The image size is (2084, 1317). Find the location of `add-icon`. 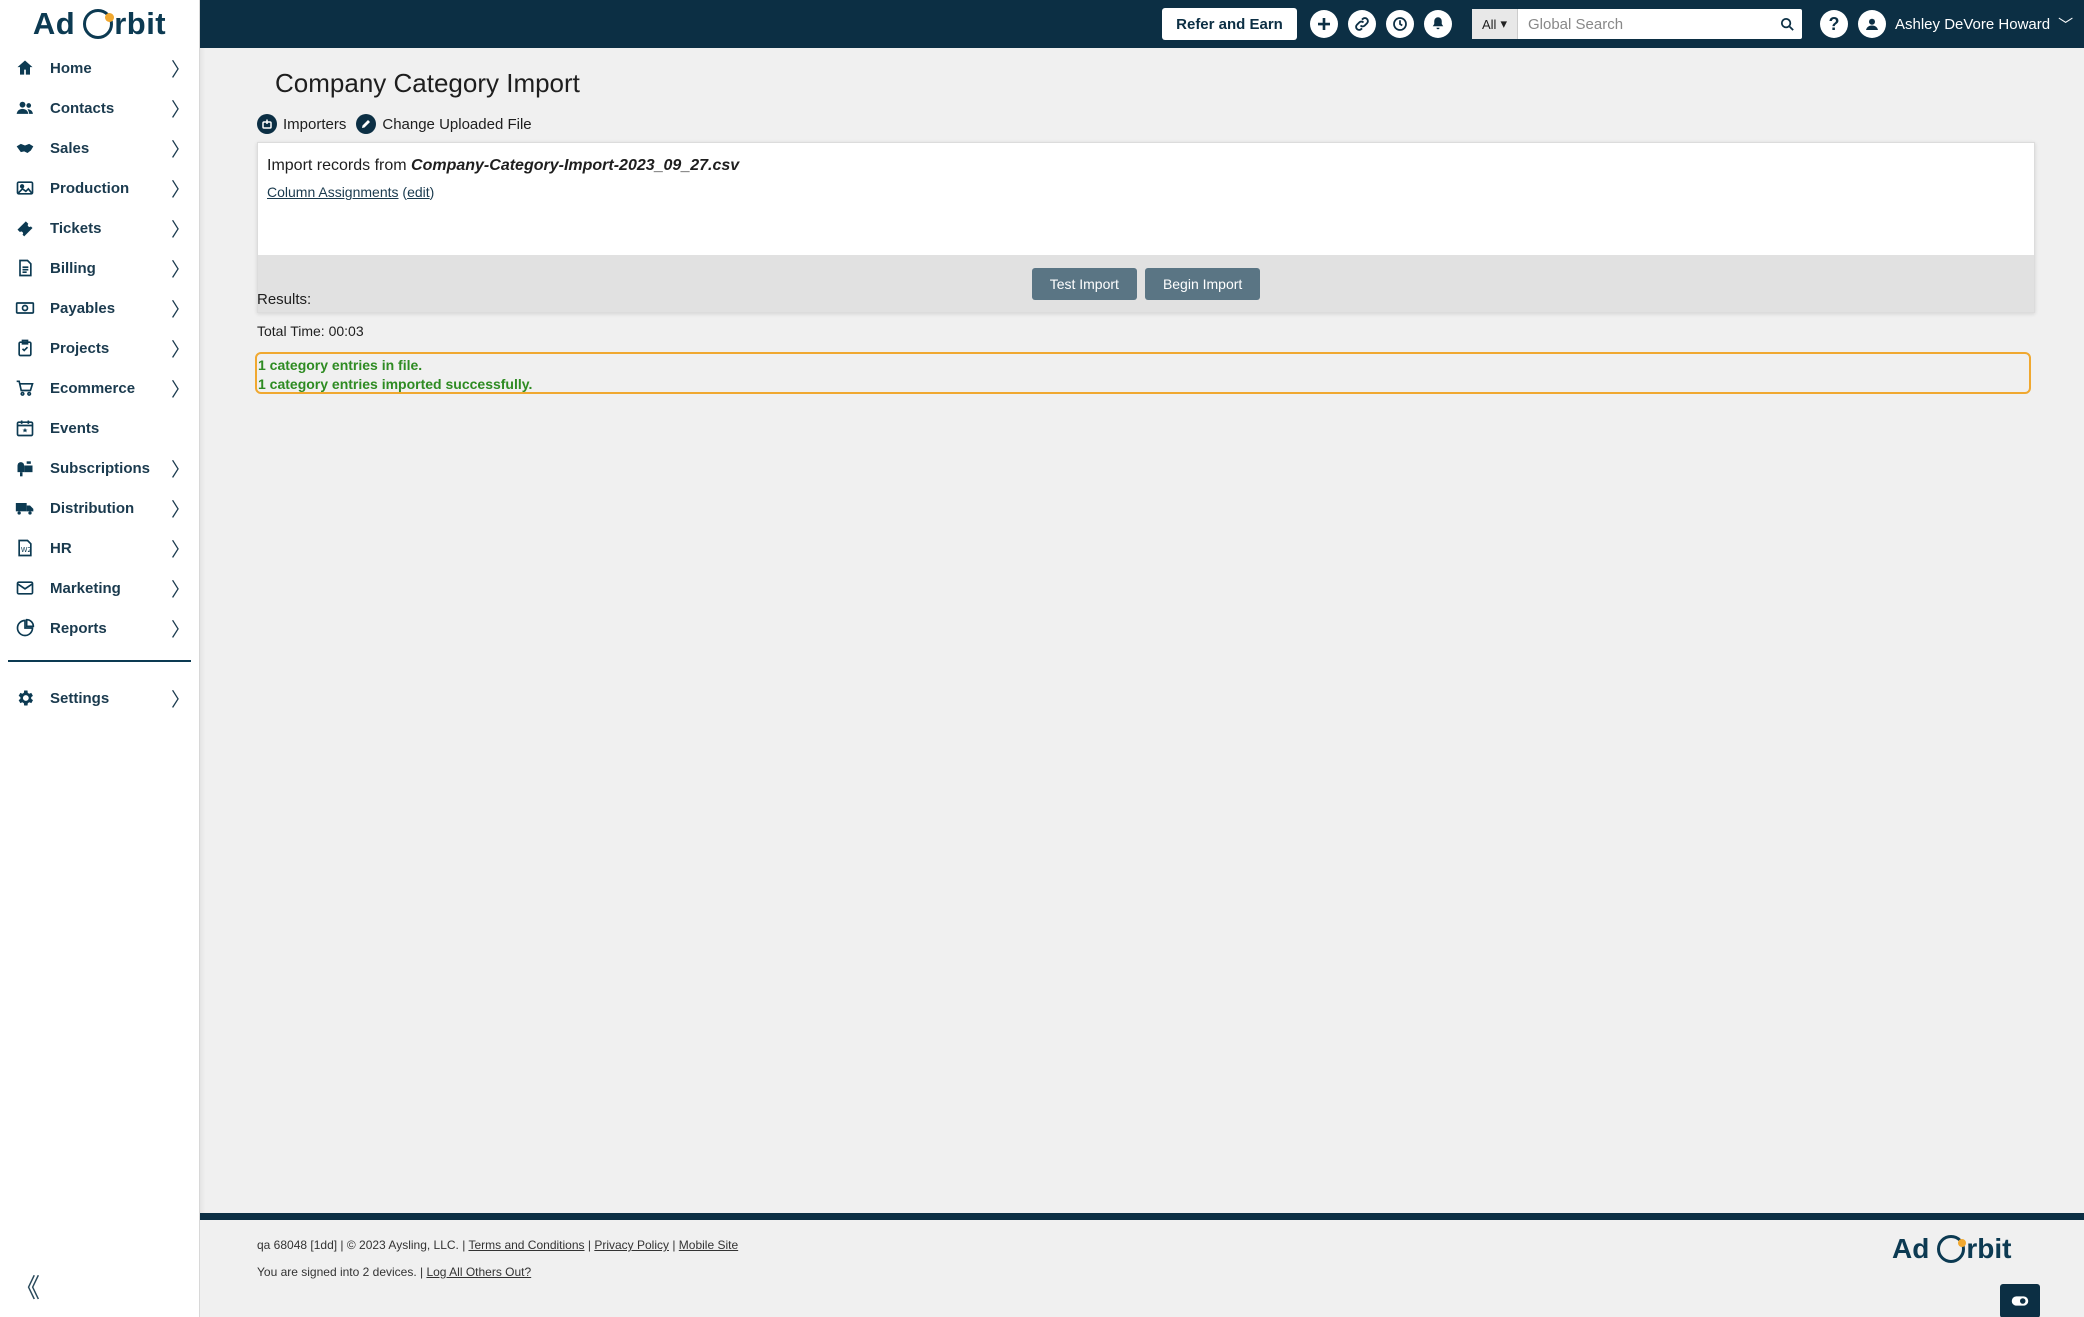

add-icon is located at coordinates (1324, 24).